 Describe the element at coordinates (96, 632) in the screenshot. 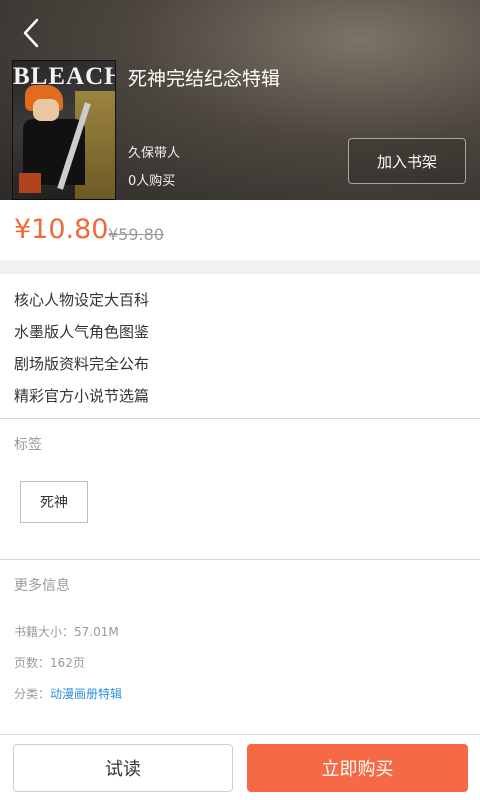

I see `file-size-value: 57.01M` at that location.